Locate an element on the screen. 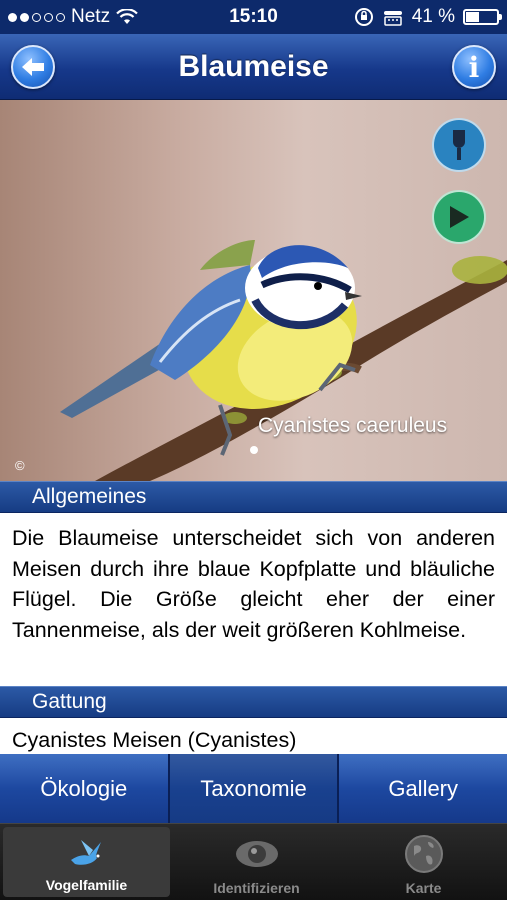 This screenshot has width=507, height=900. tab-label: Vogelfamilie is located at coordinates (86, 885).